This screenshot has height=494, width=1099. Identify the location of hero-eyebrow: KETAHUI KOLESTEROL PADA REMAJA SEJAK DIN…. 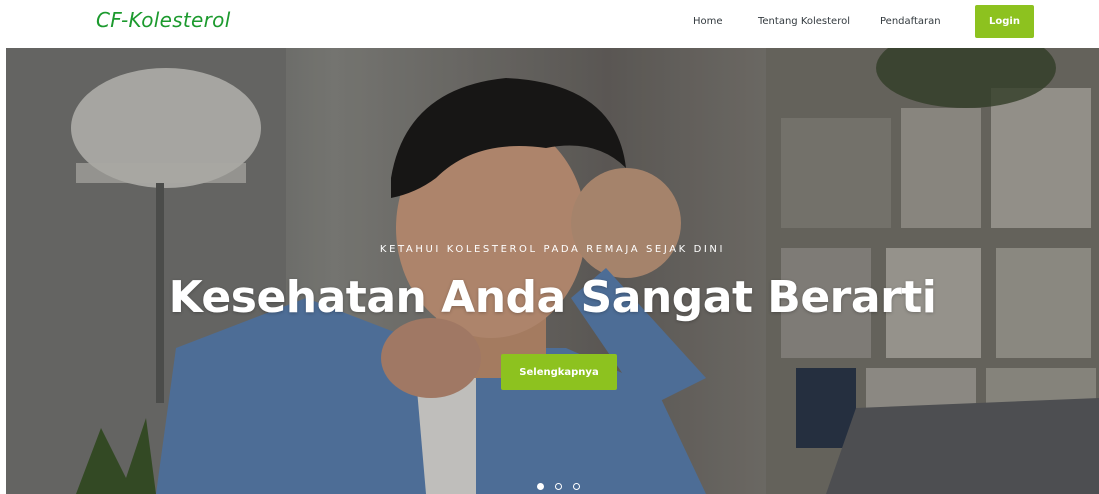
(552, 249).